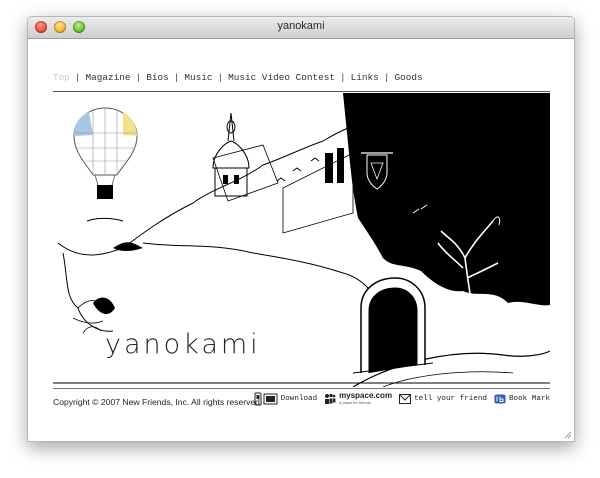  I want to click on nav-links: Links, so click(365, 77).